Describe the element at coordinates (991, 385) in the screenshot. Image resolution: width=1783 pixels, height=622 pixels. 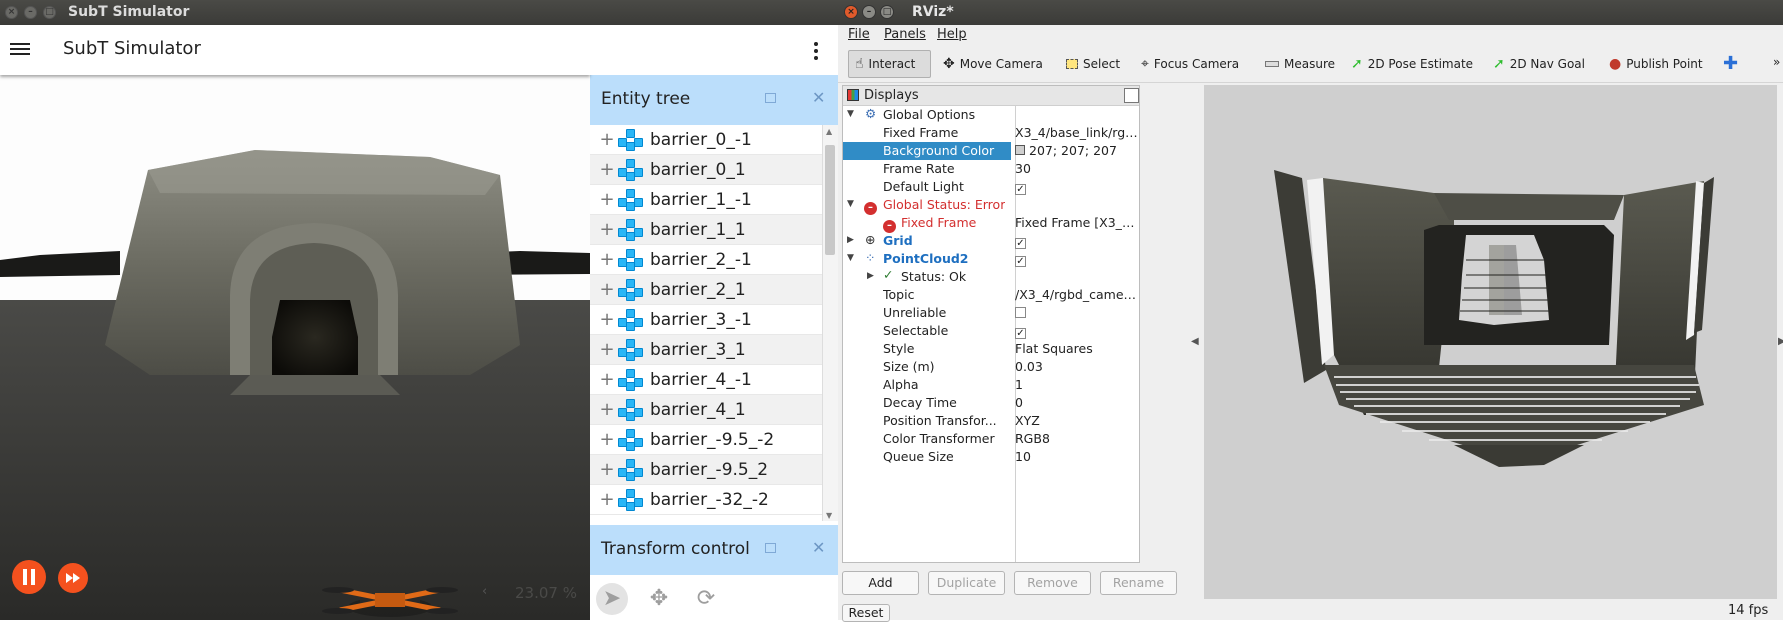
I see `alpha-row: Alpha 1` at that location.